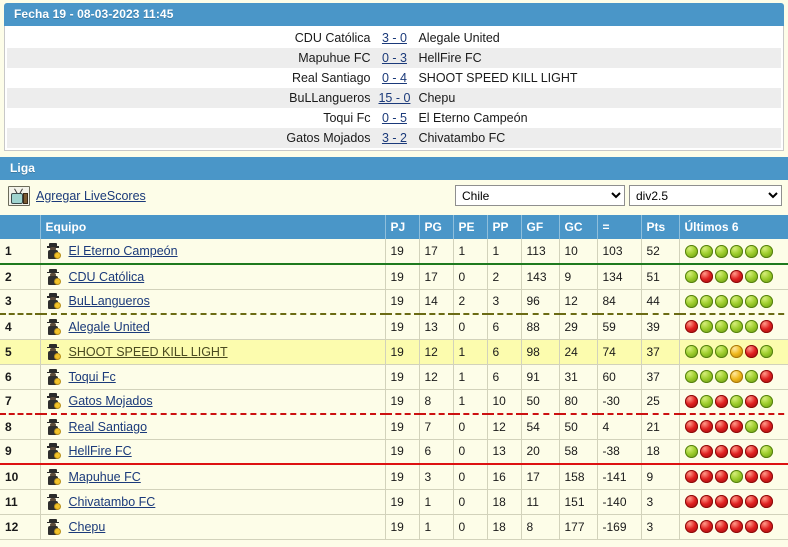  Describe the element at coordinates (504, 377) in the screenshot. I see `row-pp: 6` at that location.